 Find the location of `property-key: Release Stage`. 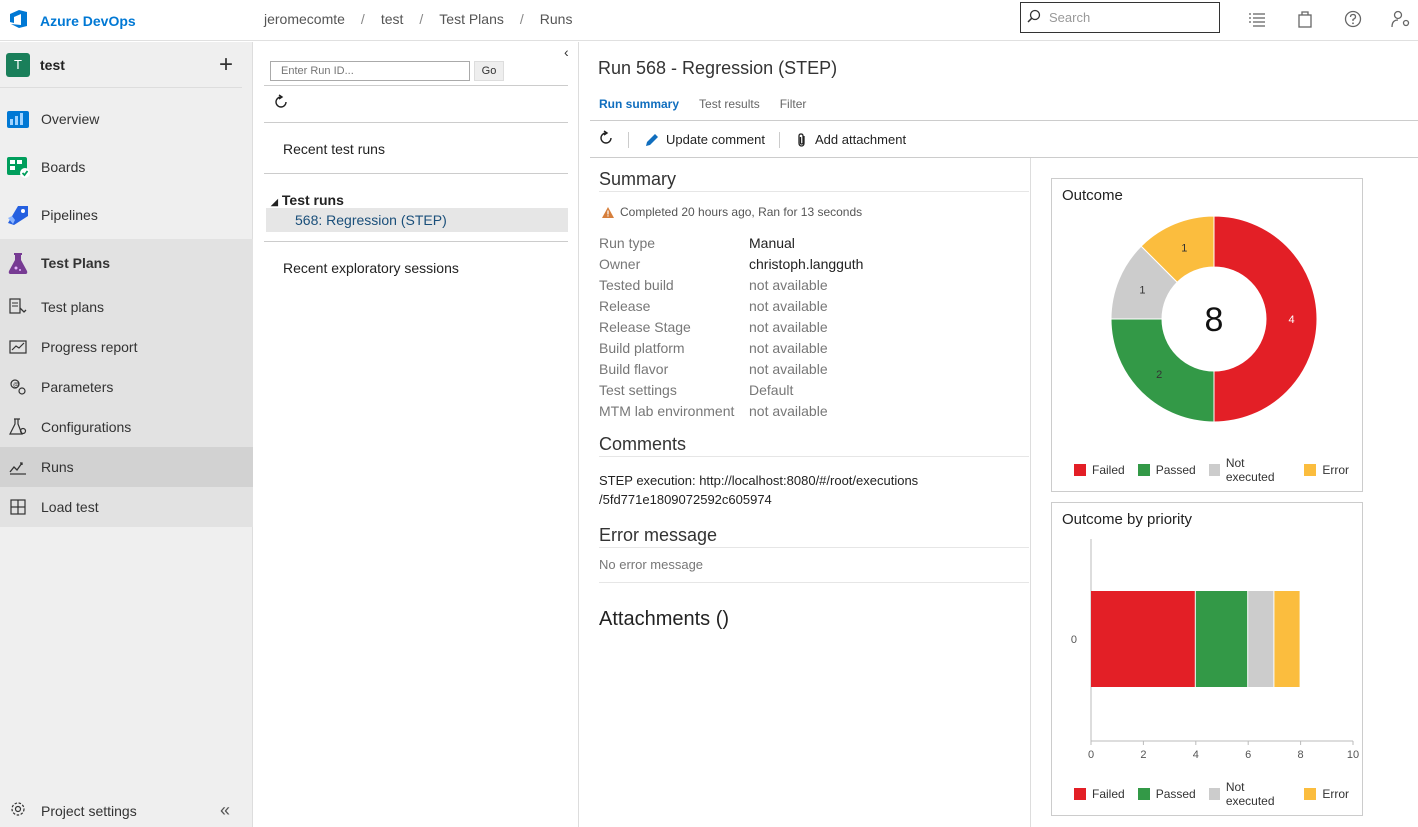

property-key: Release Stage is located at coordinates (645, 327).